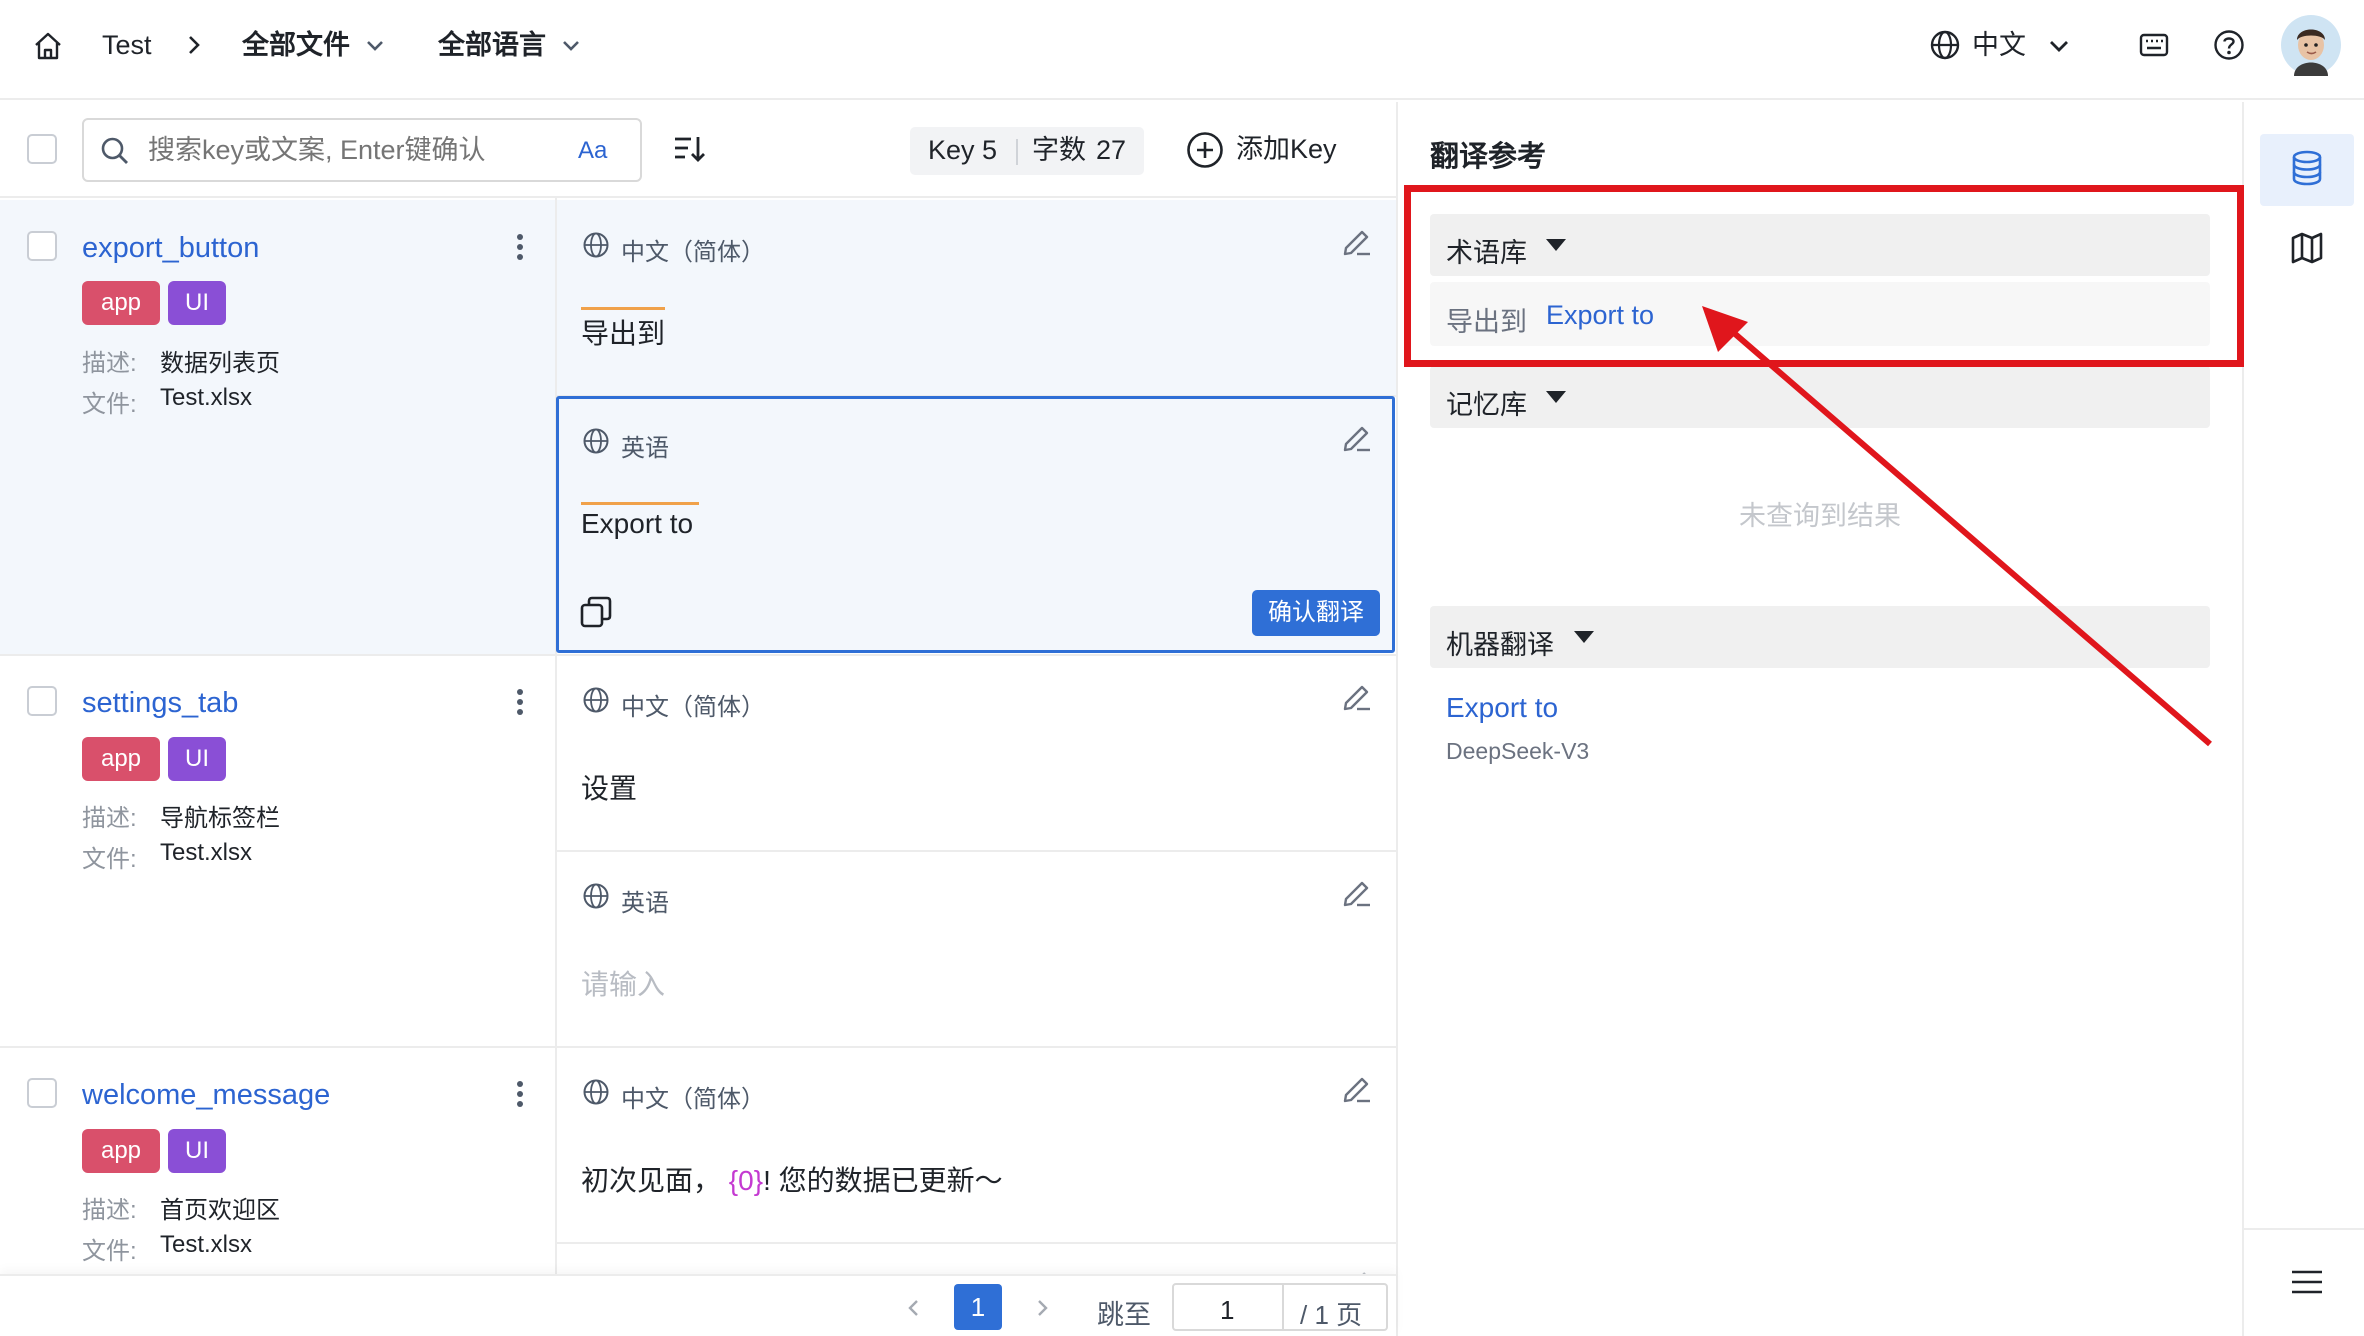 This screenshot has width=2364, height=1336. Describe the element at coordinates (2307, 248) in the screenshot. I see `map-icon` at that location.